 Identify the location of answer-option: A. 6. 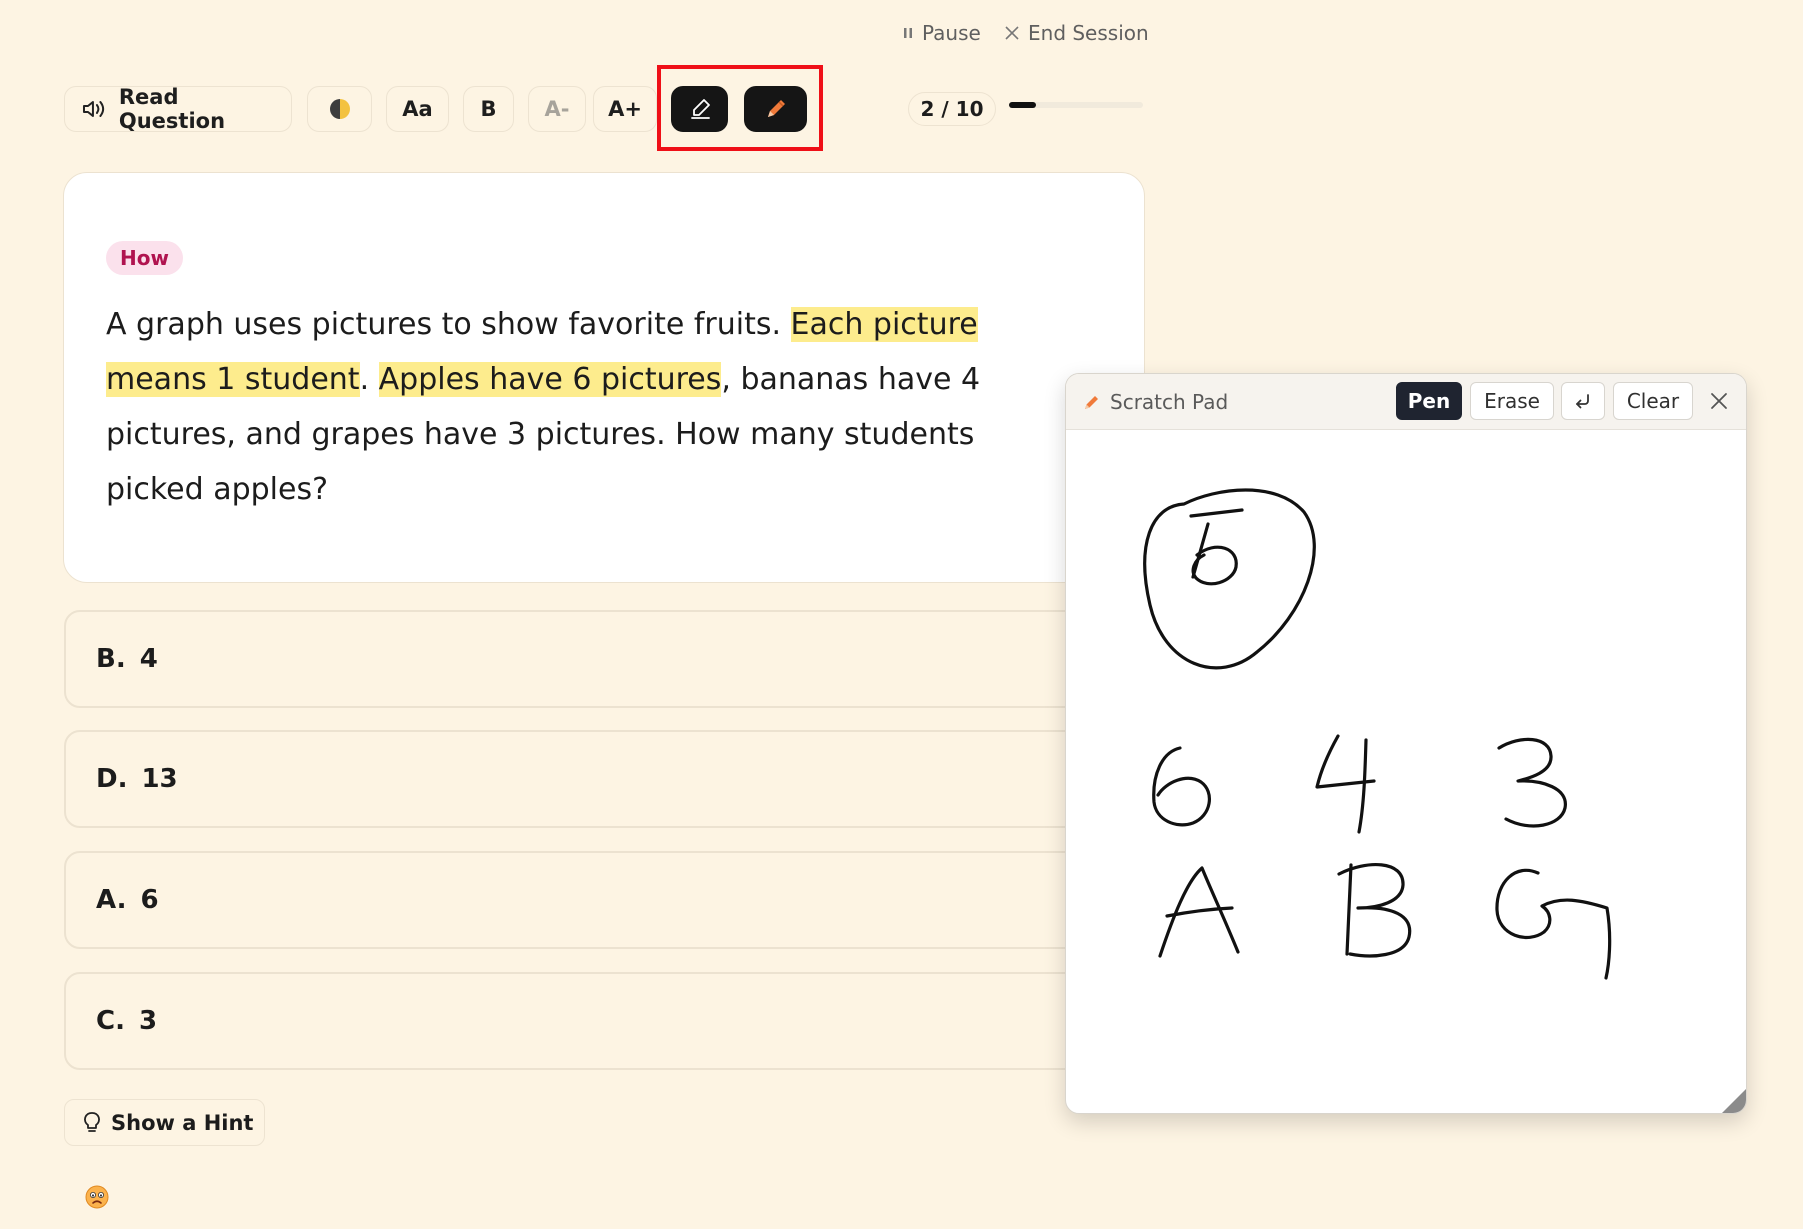
(614, 900).